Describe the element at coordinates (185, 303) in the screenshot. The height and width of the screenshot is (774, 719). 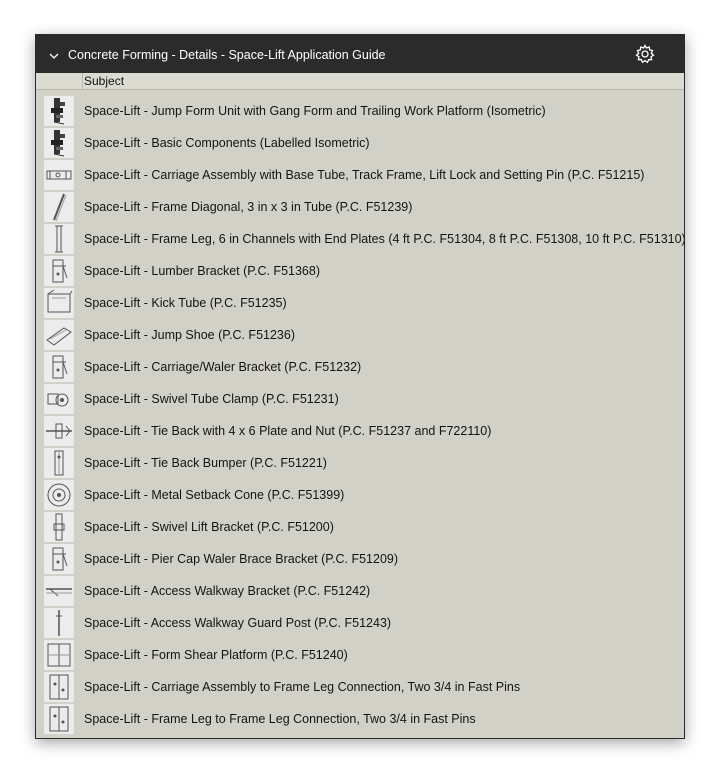
I see `list-item-label: Space-Lift - Kick Tube (P.C. F51235)` at that location.